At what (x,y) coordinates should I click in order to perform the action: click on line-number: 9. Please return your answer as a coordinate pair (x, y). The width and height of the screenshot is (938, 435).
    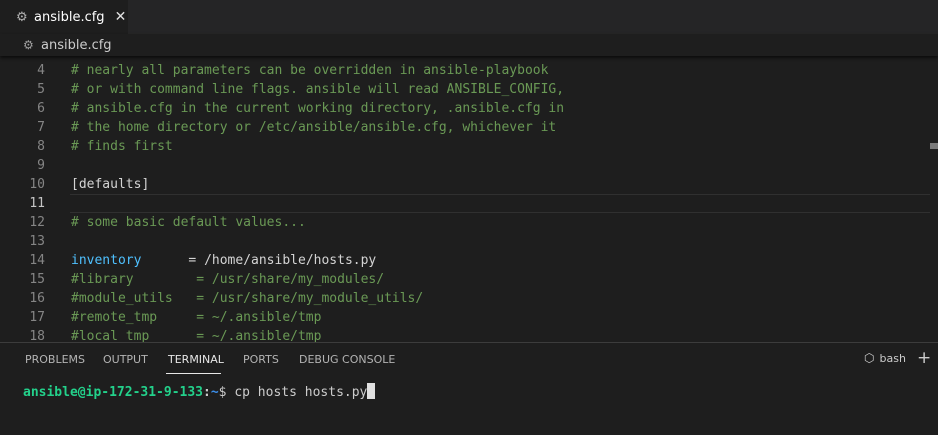
    Looking at the image, I should click on (41, 165).